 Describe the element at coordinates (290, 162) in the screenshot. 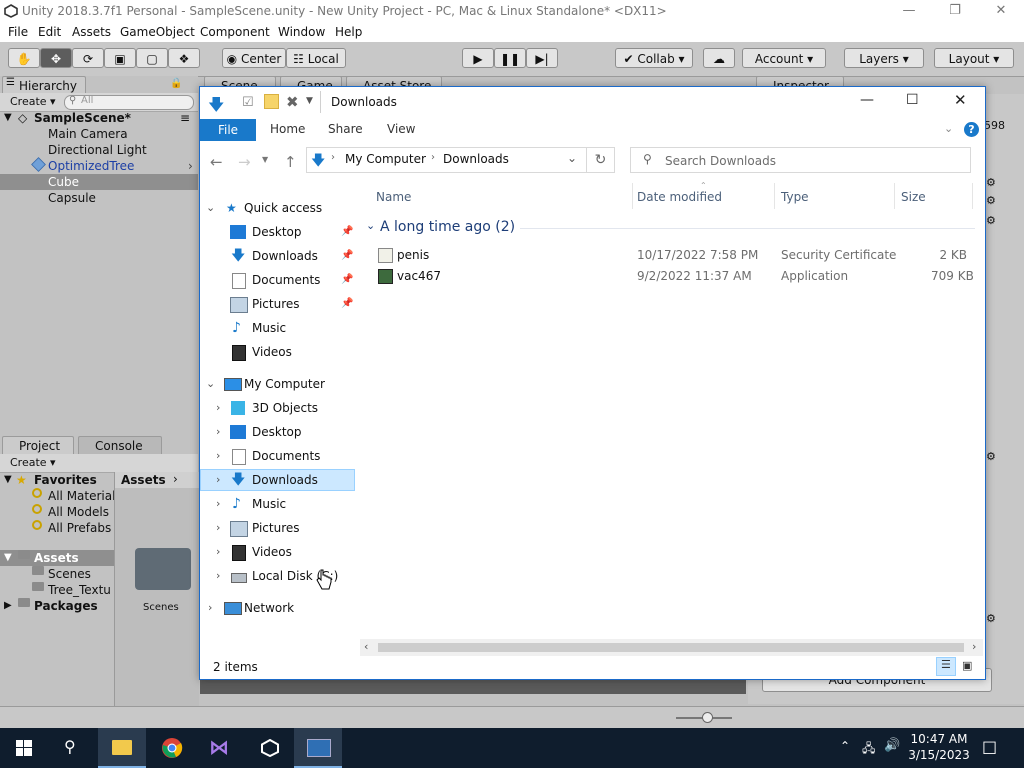

I see `up-arrow-icon: ↑` at that location.